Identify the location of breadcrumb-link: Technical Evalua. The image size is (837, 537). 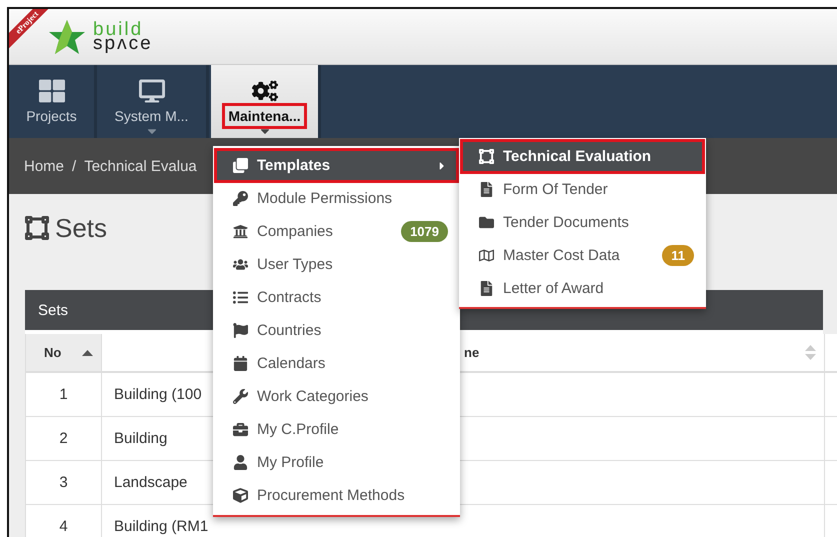
(140, 166).